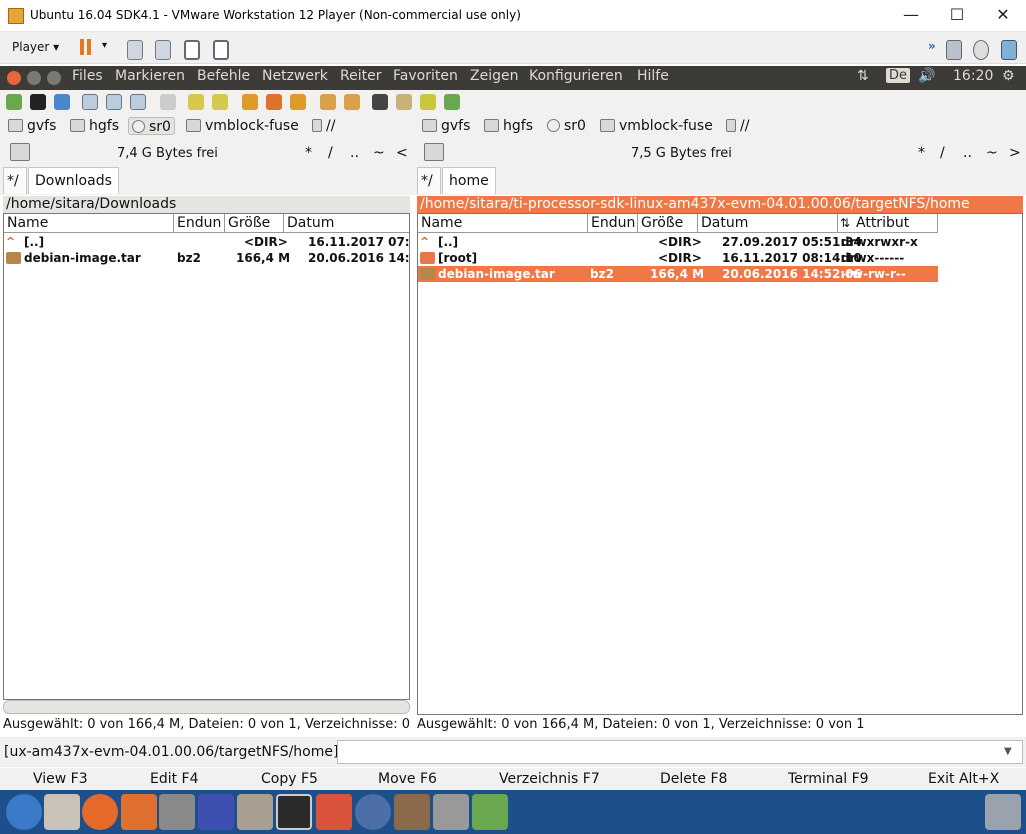  I want to click on close-window-icon, so click(14, 78).